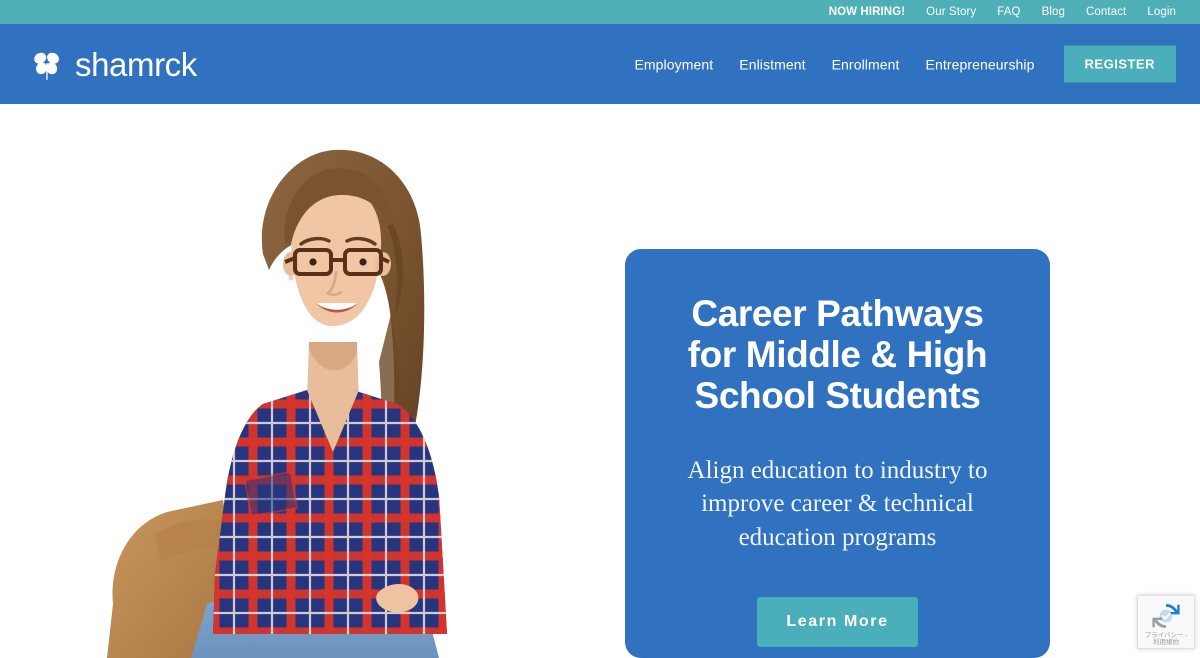  I want to click on nav-link-employment: Employment, so click(673, 64).